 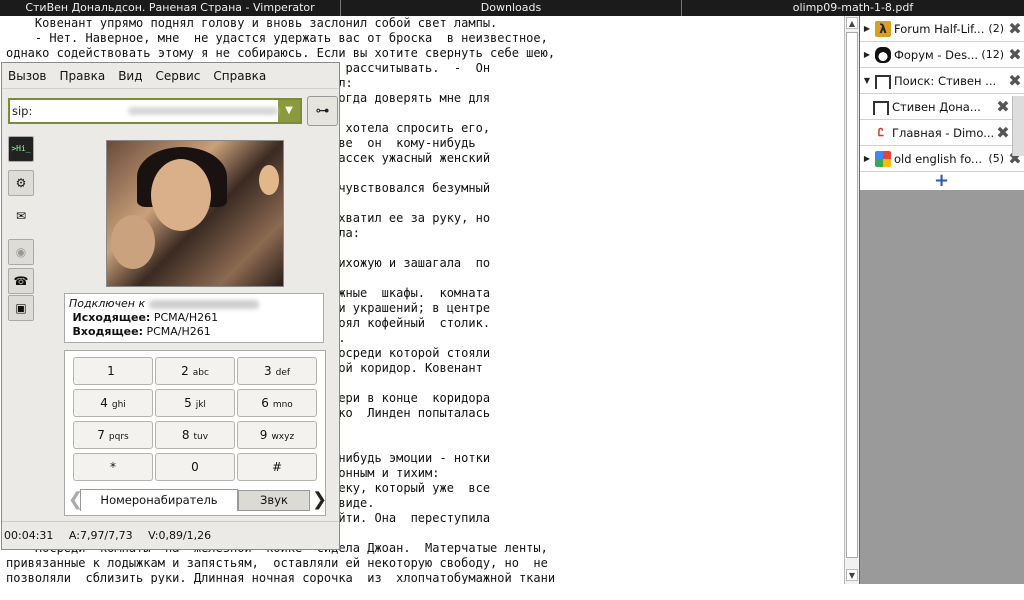 I want to click on sip-address-combo: sip: ▼, so click(x=155, y=111).